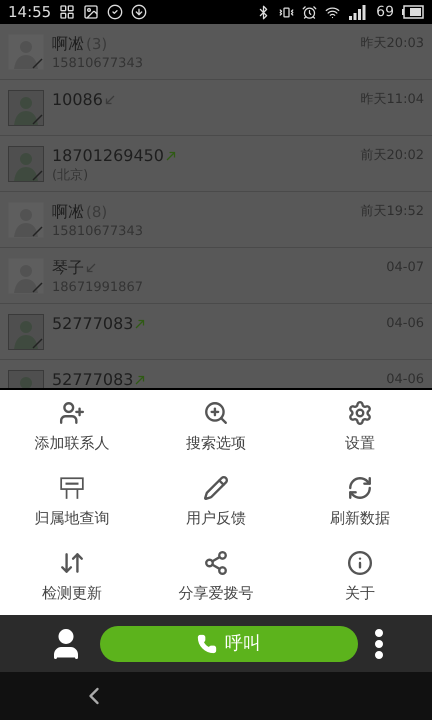 The width and height of the screenshot is (432, 720). I want to click on battery-level: 69, so click(385, 12).